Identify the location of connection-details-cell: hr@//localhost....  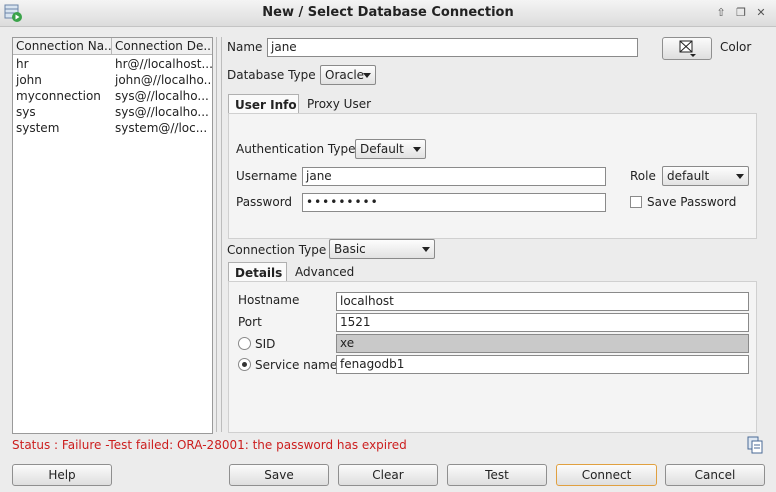
(163, 64).